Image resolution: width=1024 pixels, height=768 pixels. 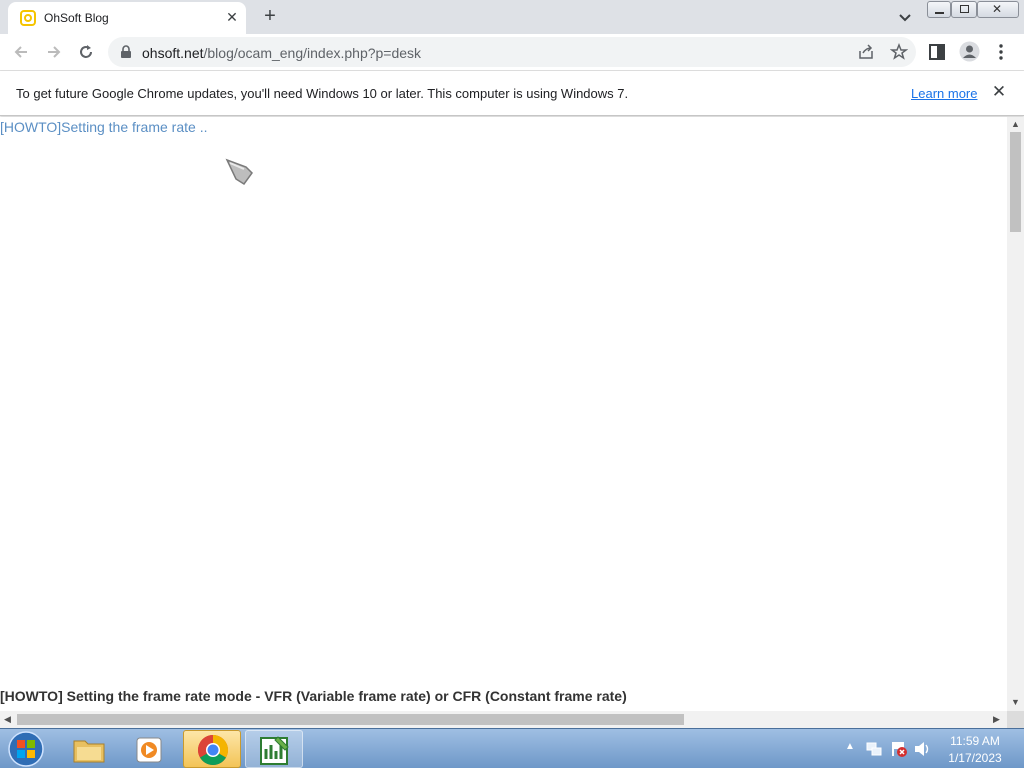 What do you see at coordinates (1015, 182) in the screenshot?
I see `vertical-scroll-thumb` at bounding box center [1015, 182].